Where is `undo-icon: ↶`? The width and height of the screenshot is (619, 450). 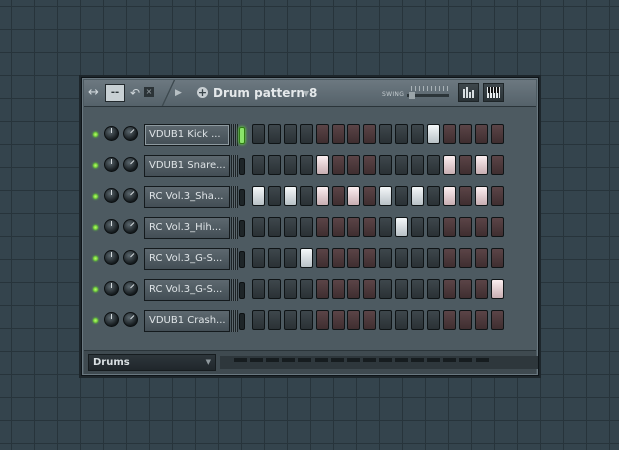
undo-icon: ↶ is located at coordinates (135, 93).